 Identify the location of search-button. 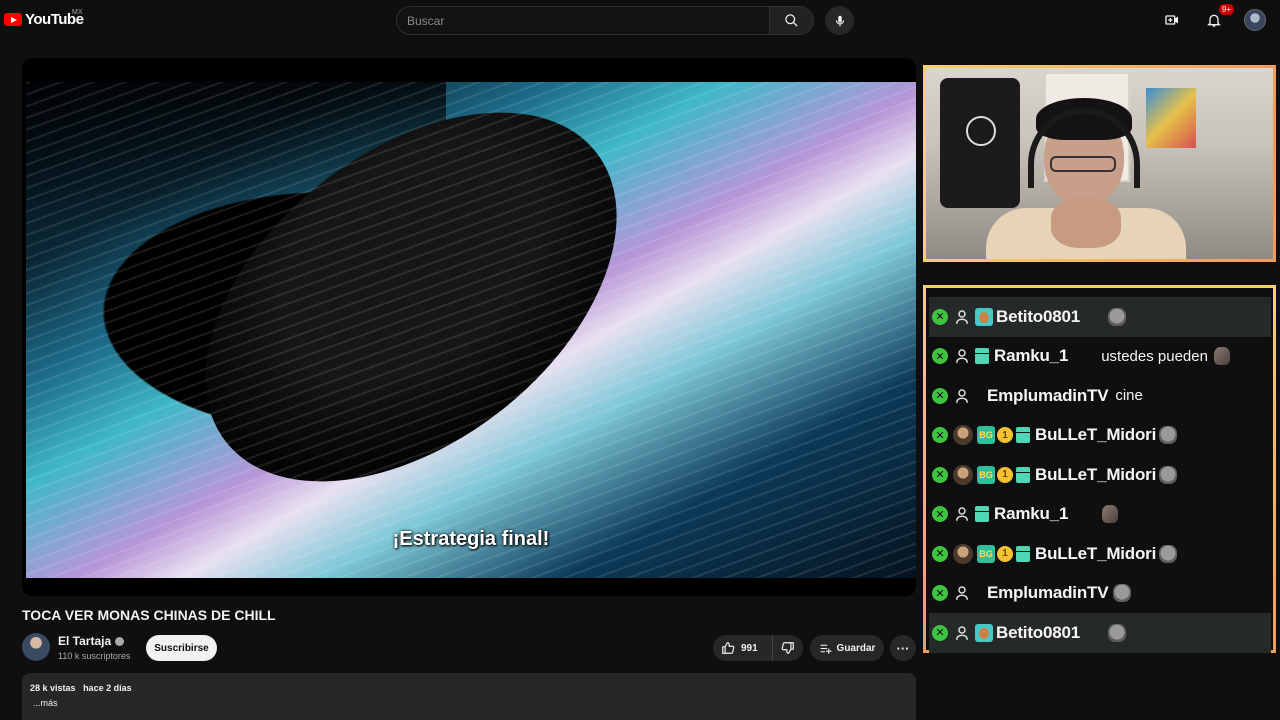
(791, 20).